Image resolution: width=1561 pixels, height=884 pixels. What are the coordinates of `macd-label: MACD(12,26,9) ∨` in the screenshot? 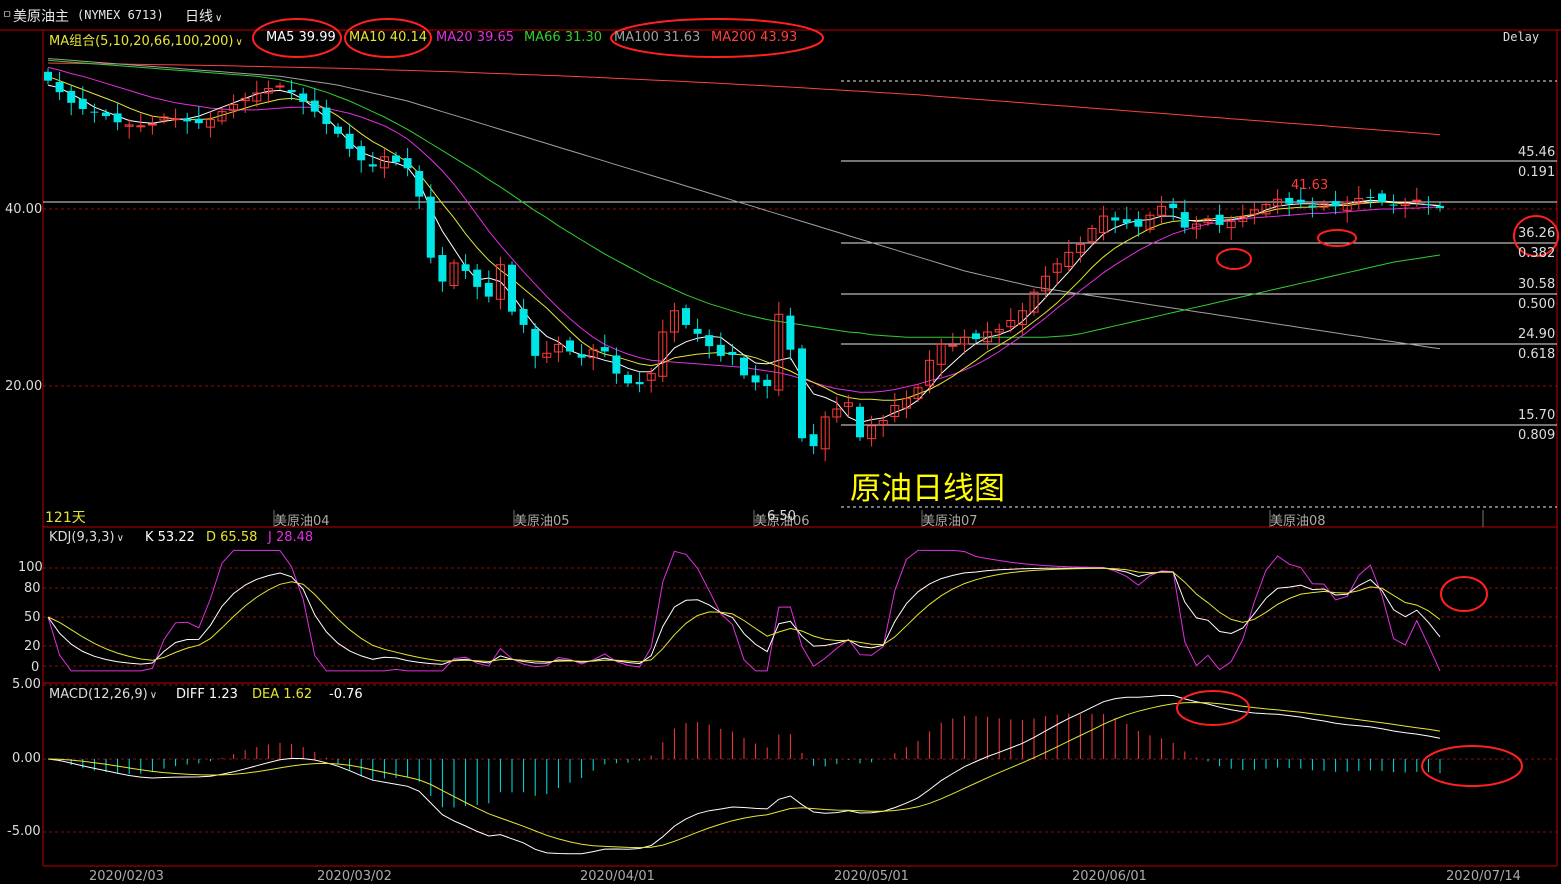 It's located at (103, 694).